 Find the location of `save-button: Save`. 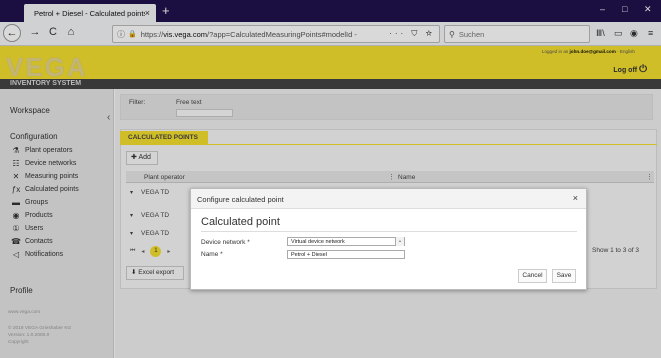

save-button: Save is located at coordinates (564, 276).